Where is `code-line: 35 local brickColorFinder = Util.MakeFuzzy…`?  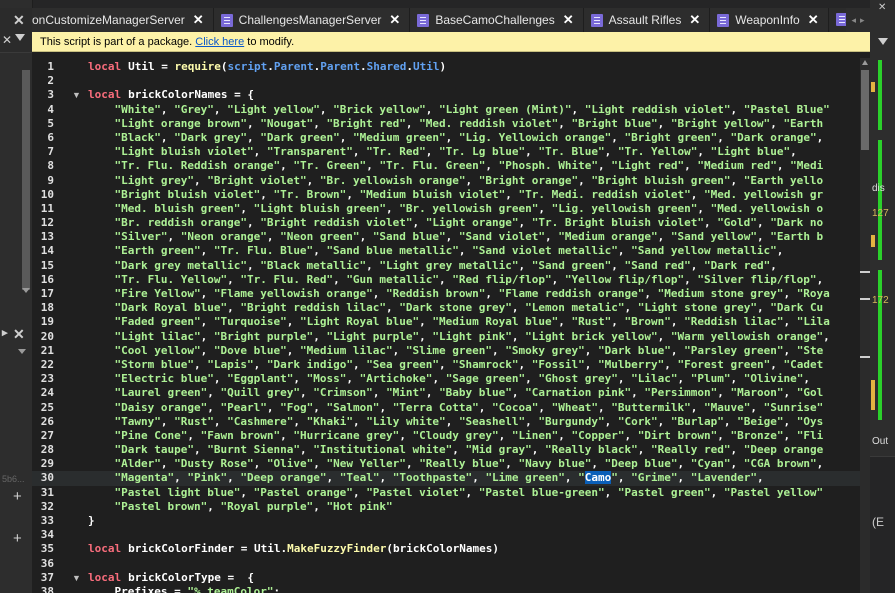 code-line: 35 local brickColorFinder = Util.MakeFuzzy… is located at coordinates (451, 549).